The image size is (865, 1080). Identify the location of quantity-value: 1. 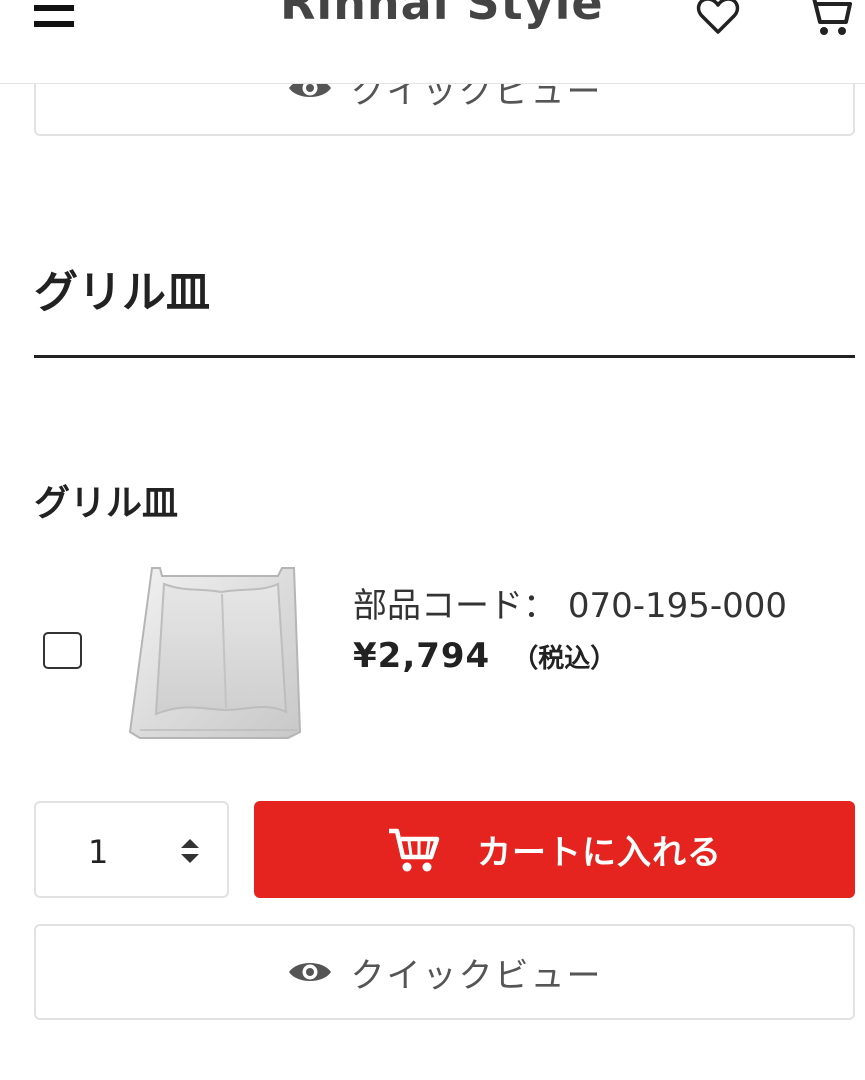
(98, 852).